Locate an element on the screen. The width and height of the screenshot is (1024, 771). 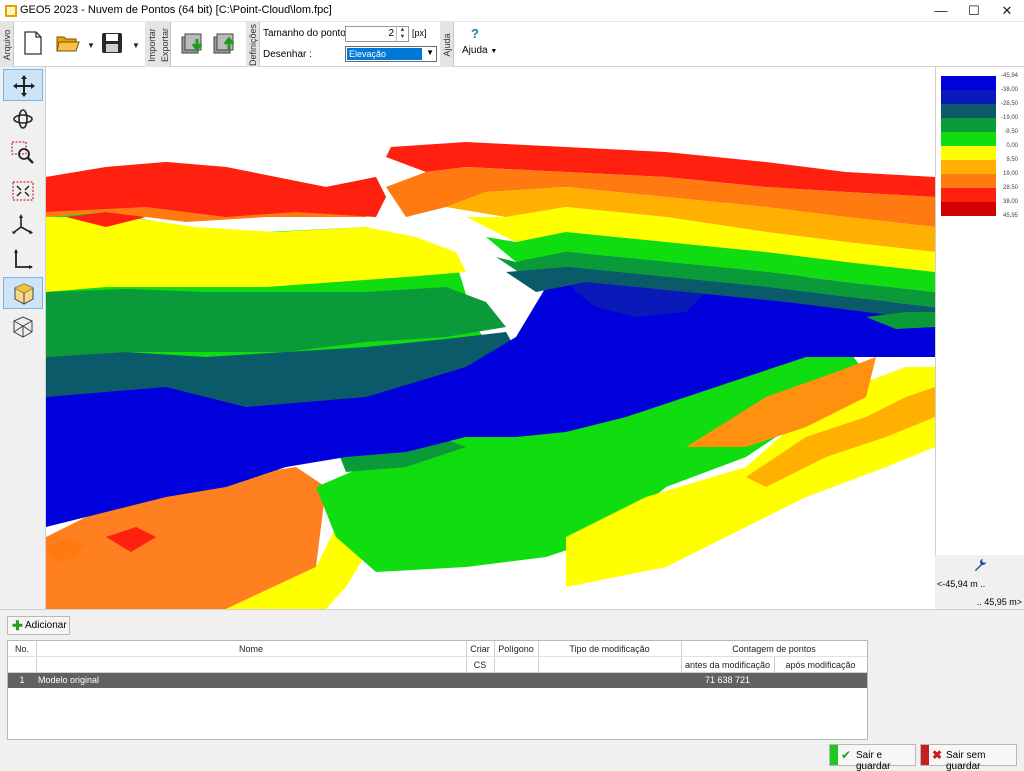
save-file-button is located at coordinates (115, 44).